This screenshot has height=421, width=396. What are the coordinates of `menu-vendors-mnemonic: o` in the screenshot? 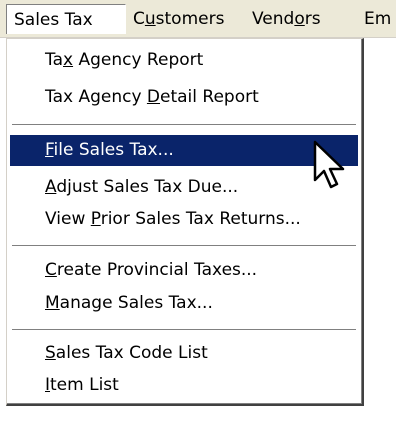 It's located at (299, 19).